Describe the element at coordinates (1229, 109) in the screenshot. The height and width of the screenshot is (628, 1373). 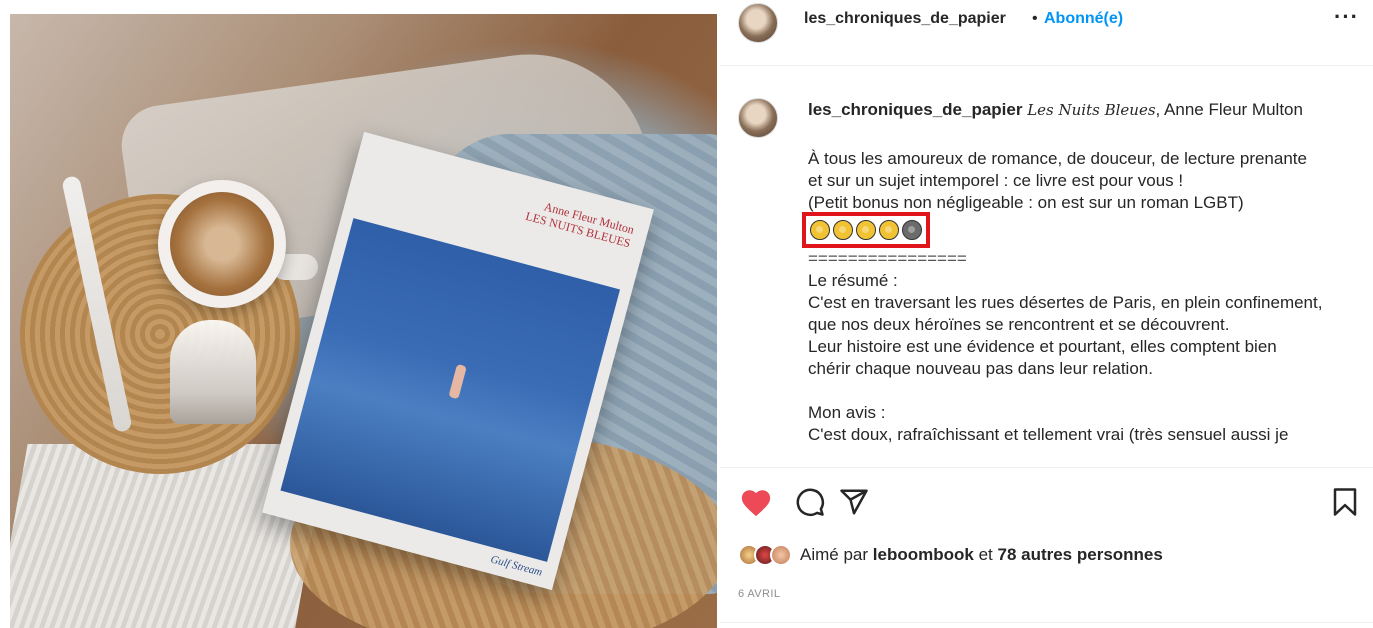
I see `caption-author: , Anne Fleur Multon` at that location.